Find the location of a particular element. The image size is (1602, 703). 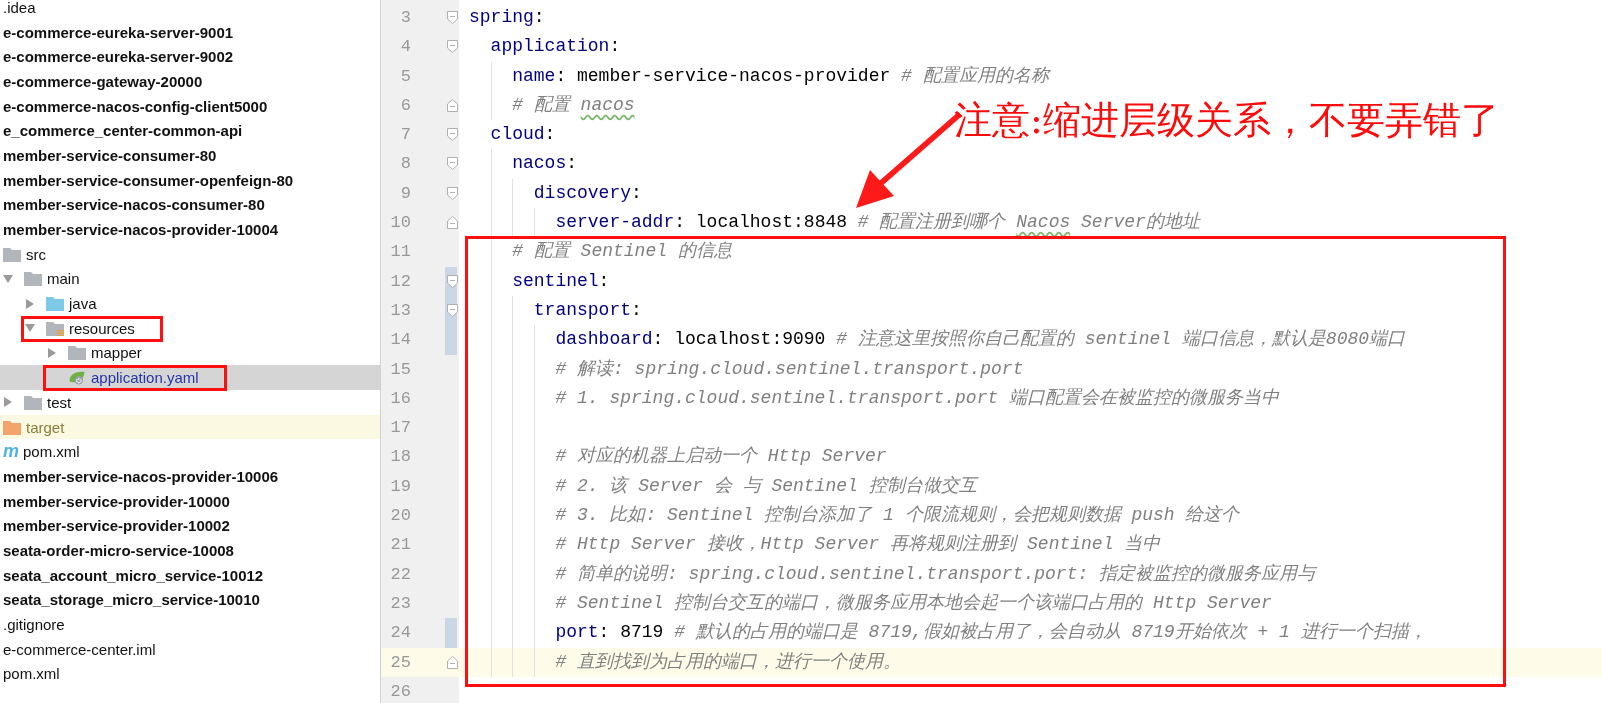

line-number: 3 is located at coordinates (405, 18).